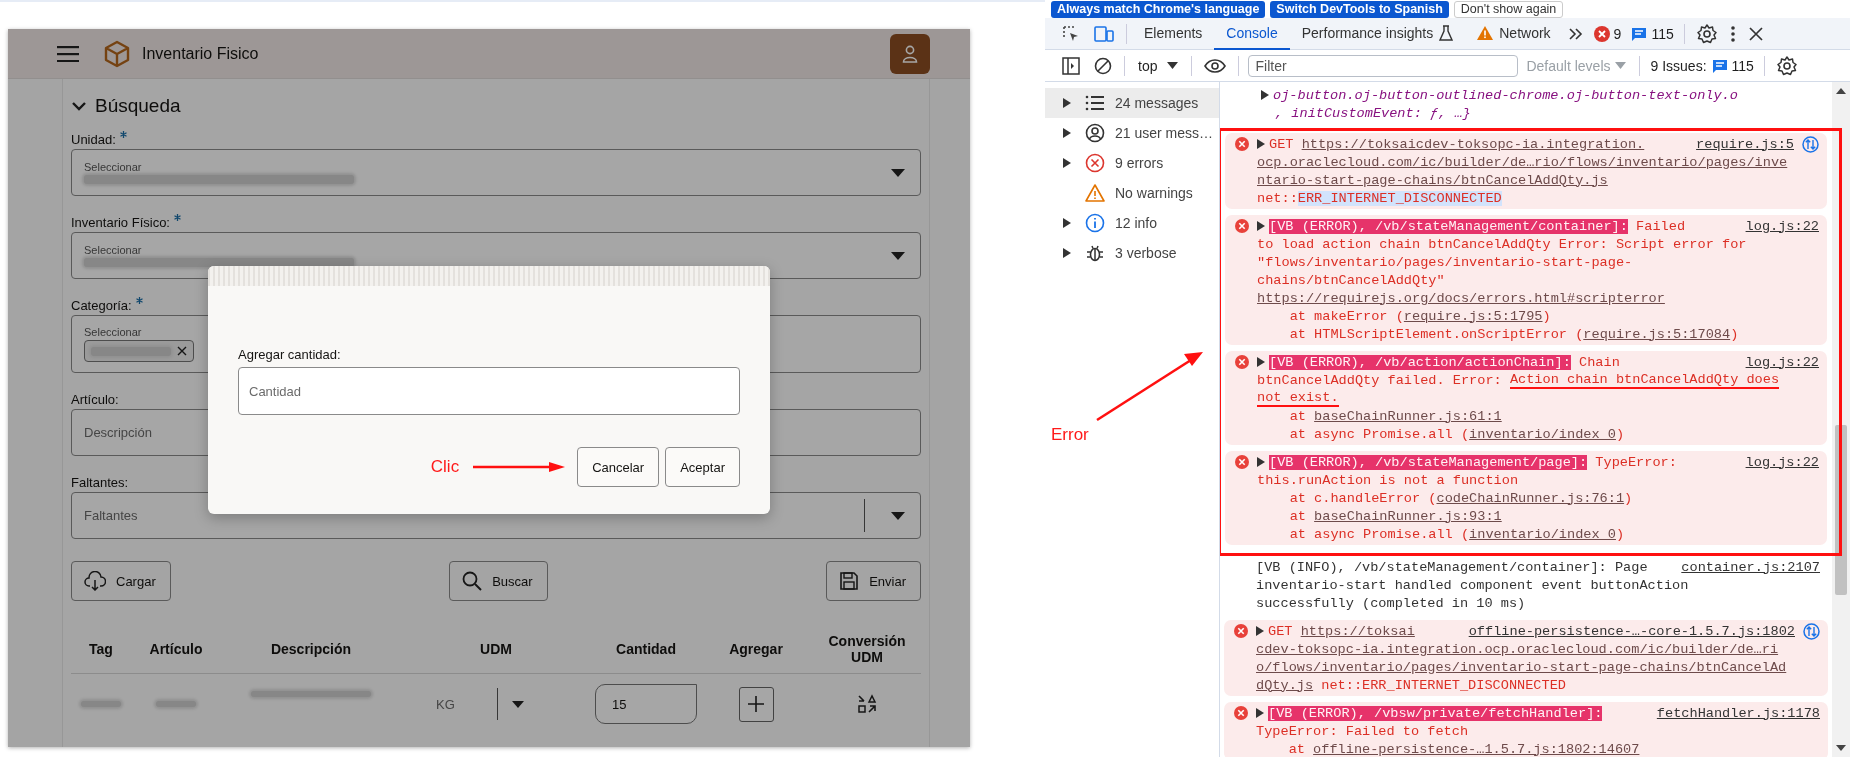 The width and height of the screenshot is (1850, 757). I want to click on language-button: Always match Chrome's language, so click(1158, 9).